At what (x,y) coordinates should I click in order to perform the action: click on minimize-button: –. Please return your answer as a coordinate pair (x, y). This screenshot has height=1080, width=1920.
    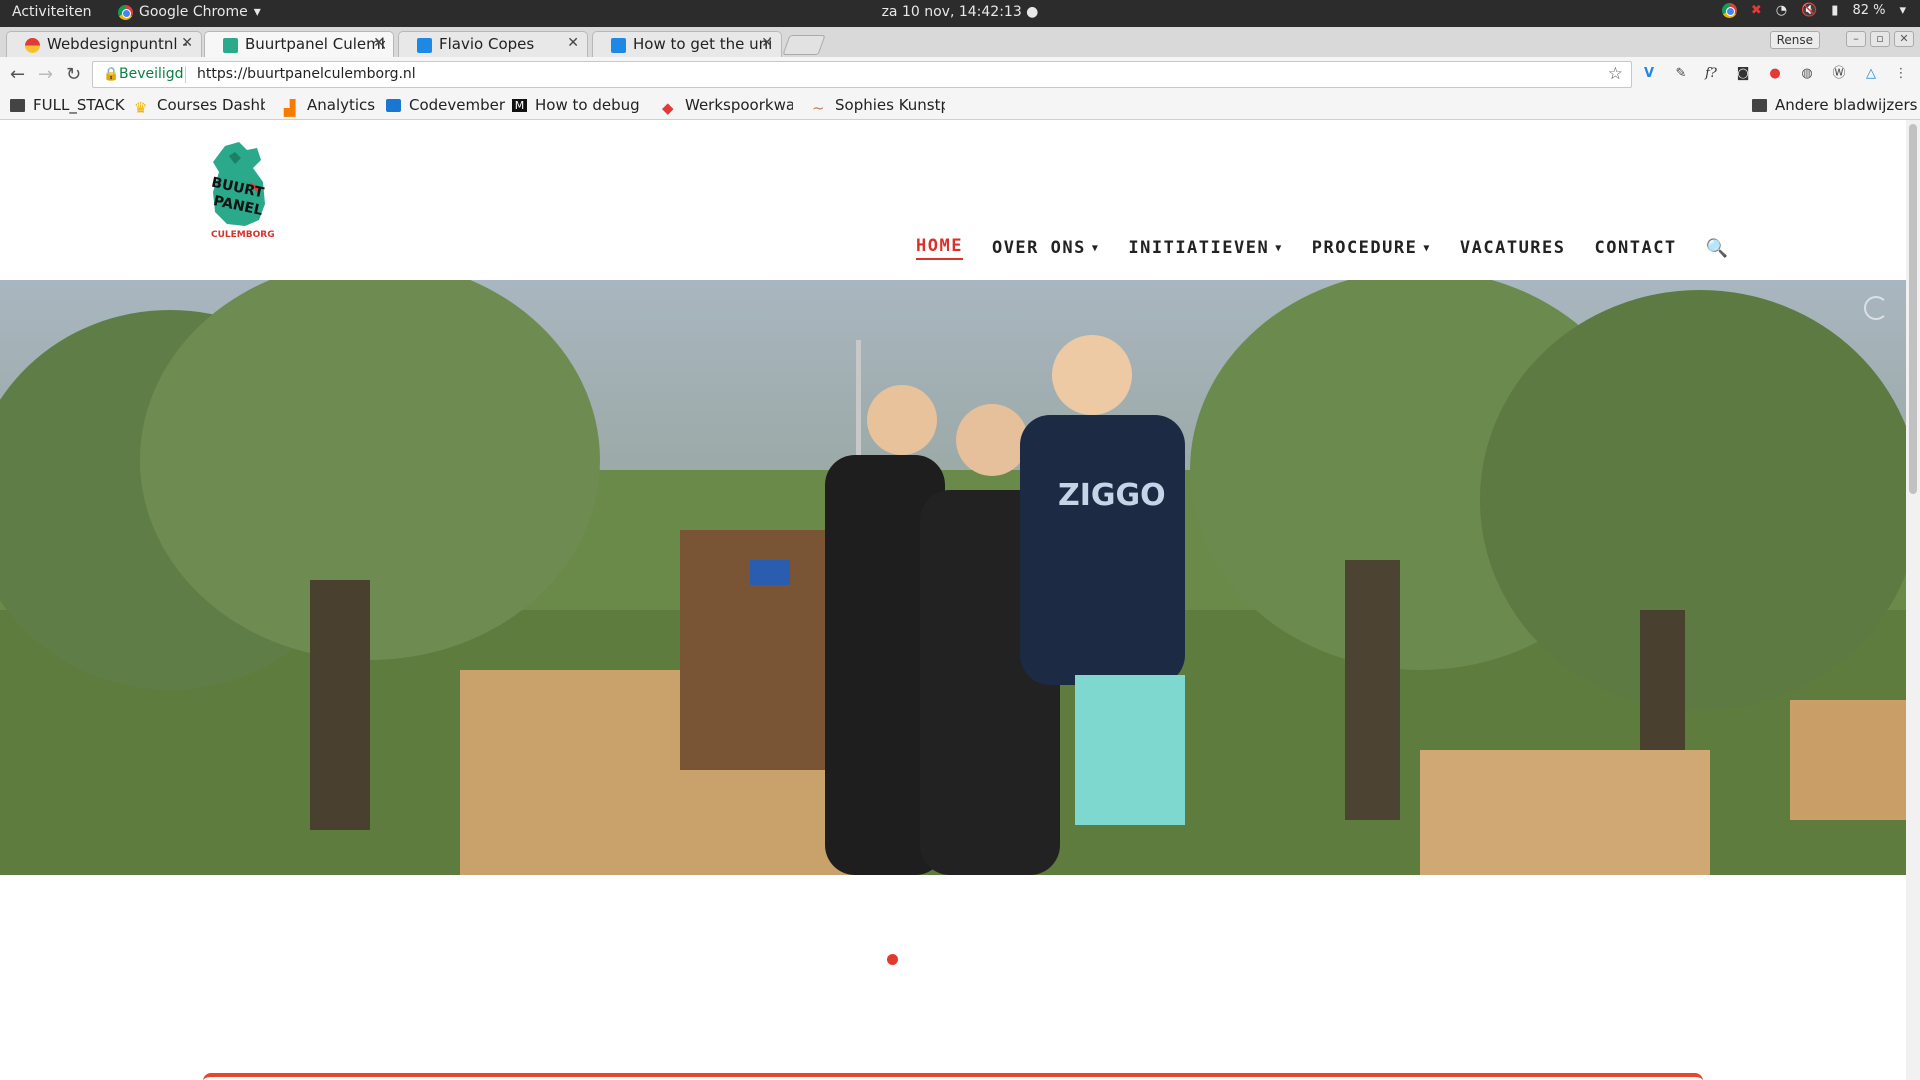
    Looking at the image, I should click on (1856, 39).